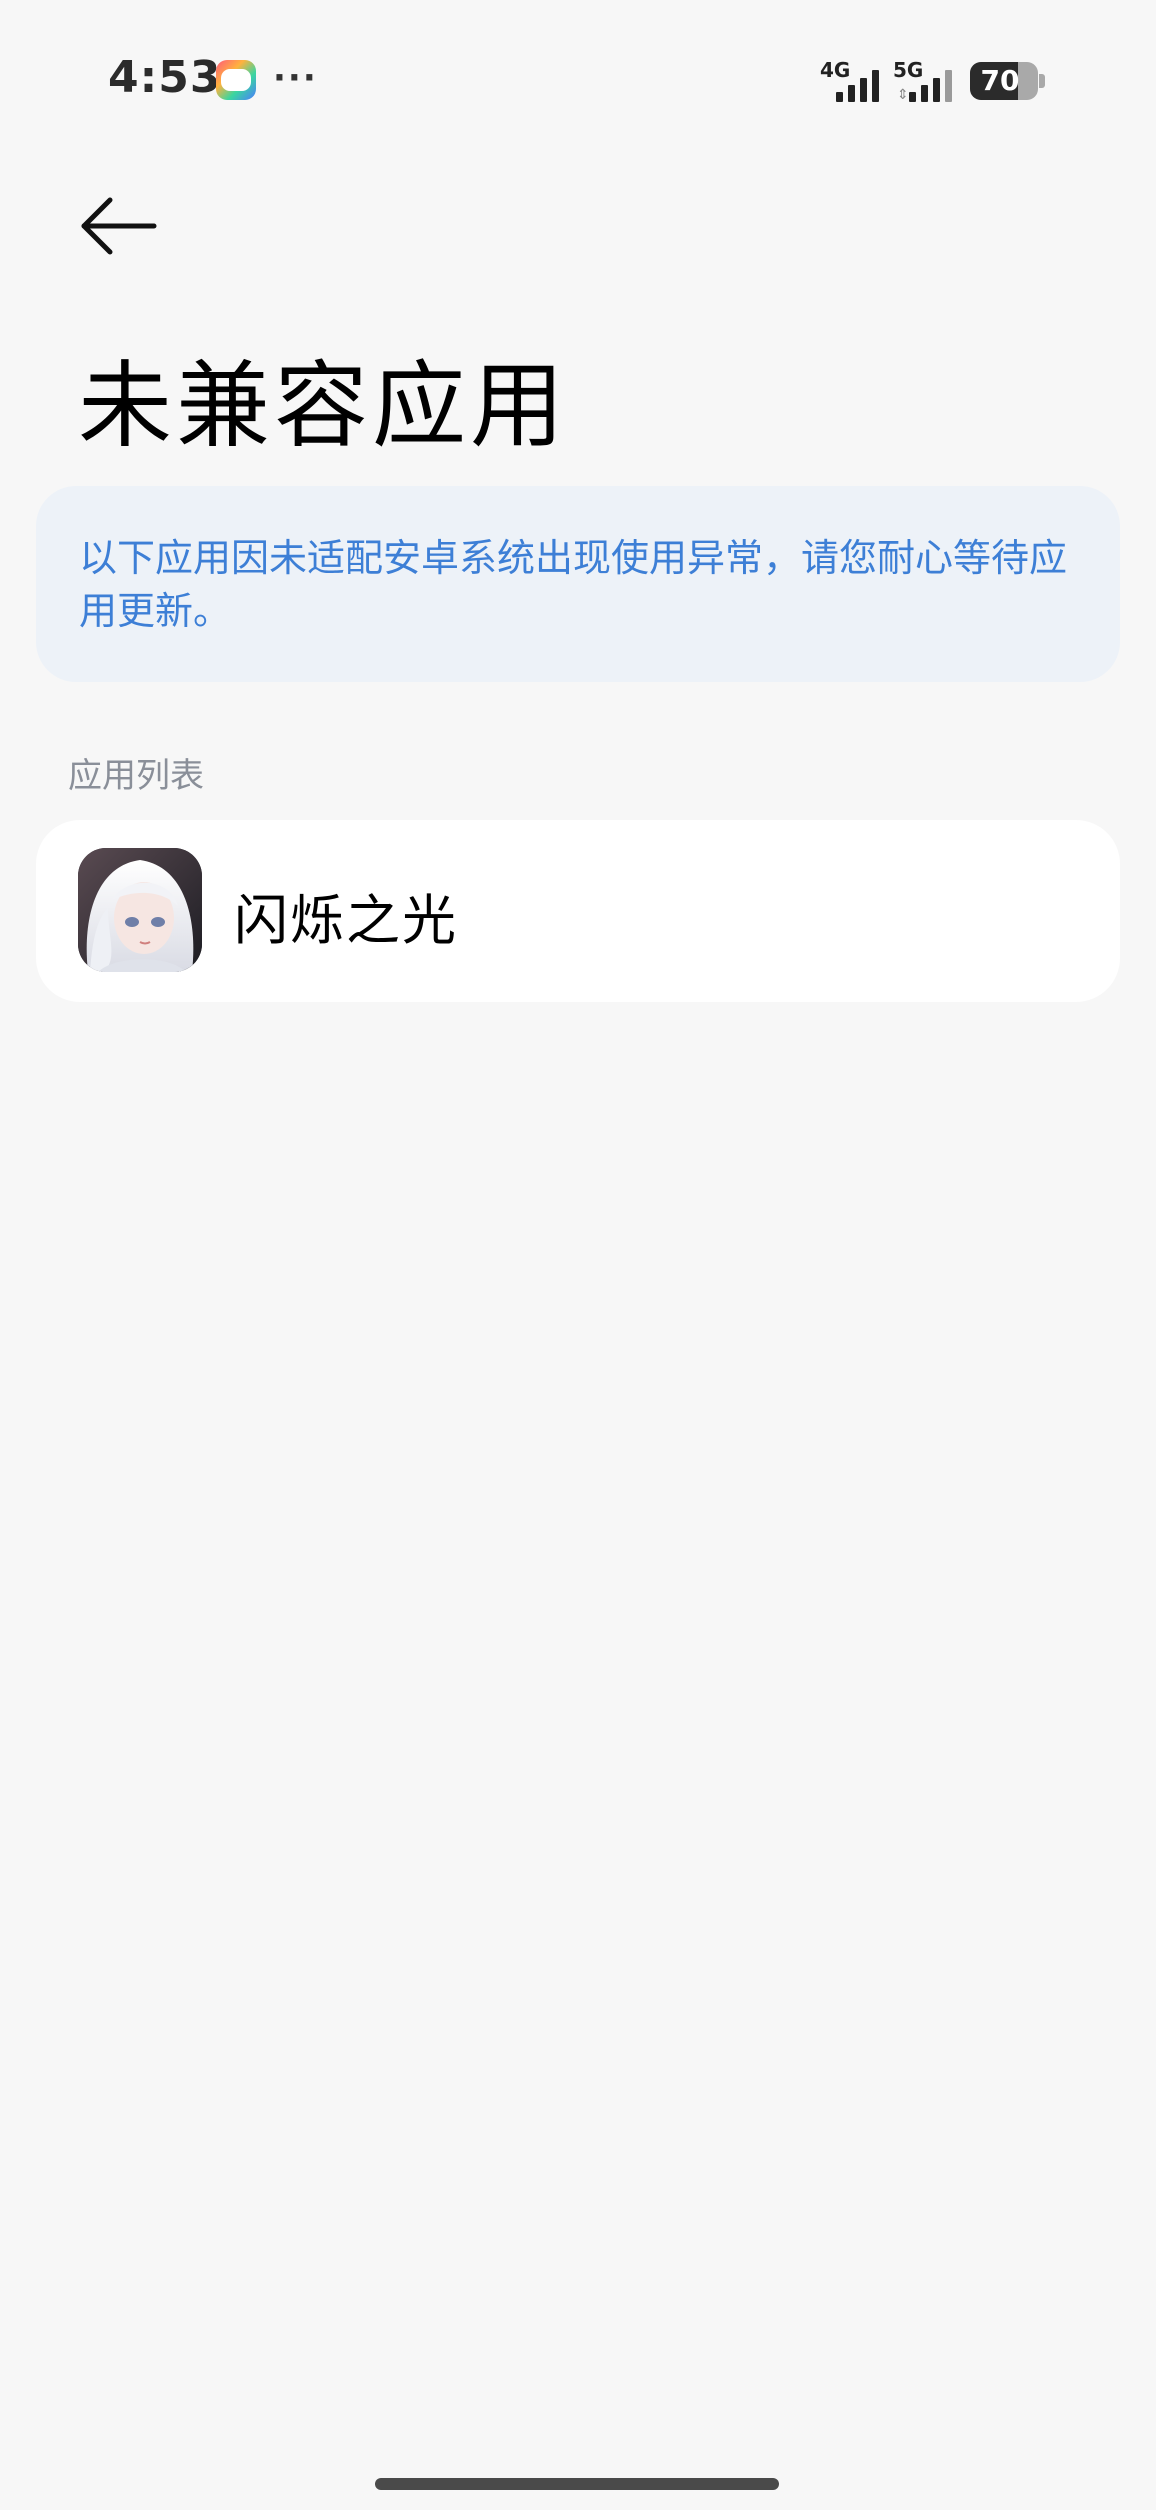 The width and height of the screenshot is (1156, 2510). What do you see at coordinates (925, 80) in the screenshot?
I see `signal-5g-icon: 5G ⇕` at bounding box center [925, 80].